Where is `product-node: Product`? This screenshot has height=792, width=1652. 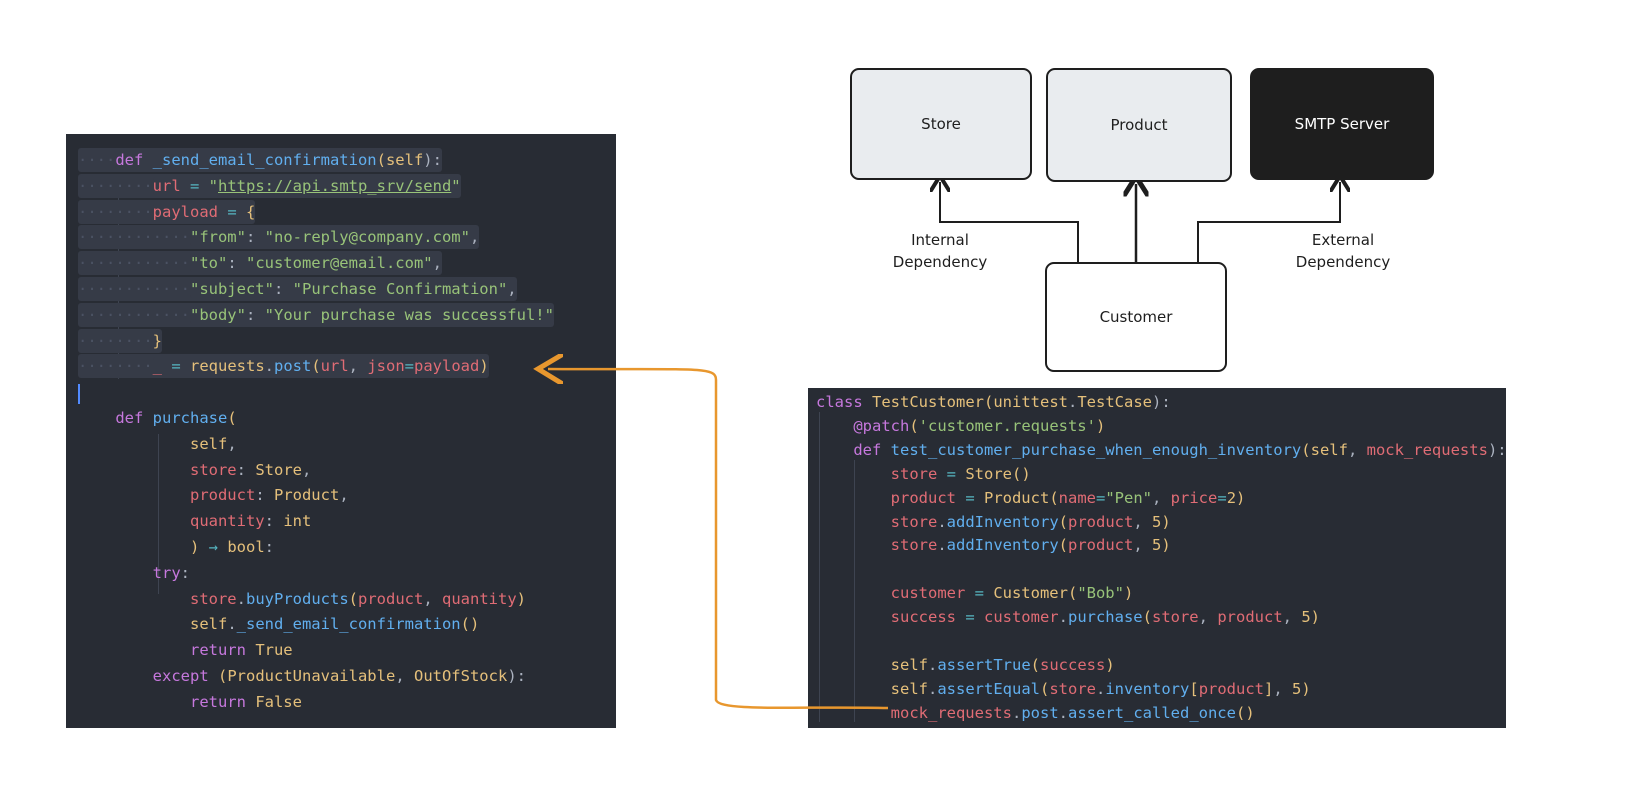
product-node: Product is located at coordinates (1139, 125).